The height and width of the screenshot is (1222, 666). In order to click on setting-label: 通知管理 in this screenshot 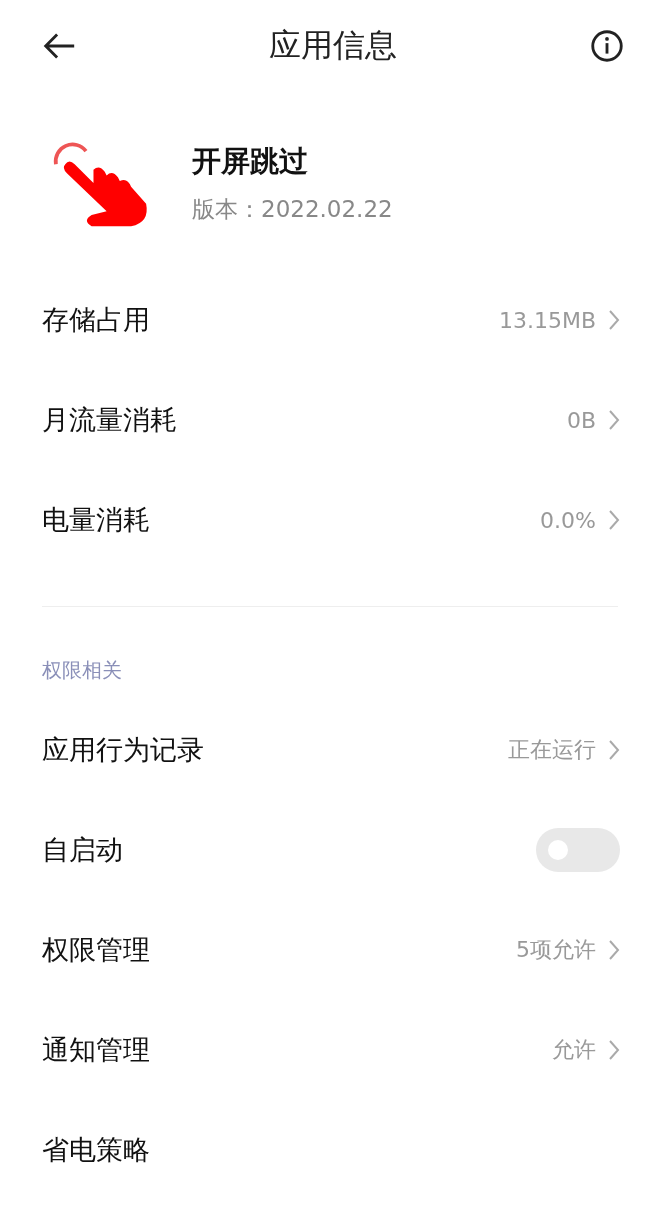, I will do `click(297, 1050)`.